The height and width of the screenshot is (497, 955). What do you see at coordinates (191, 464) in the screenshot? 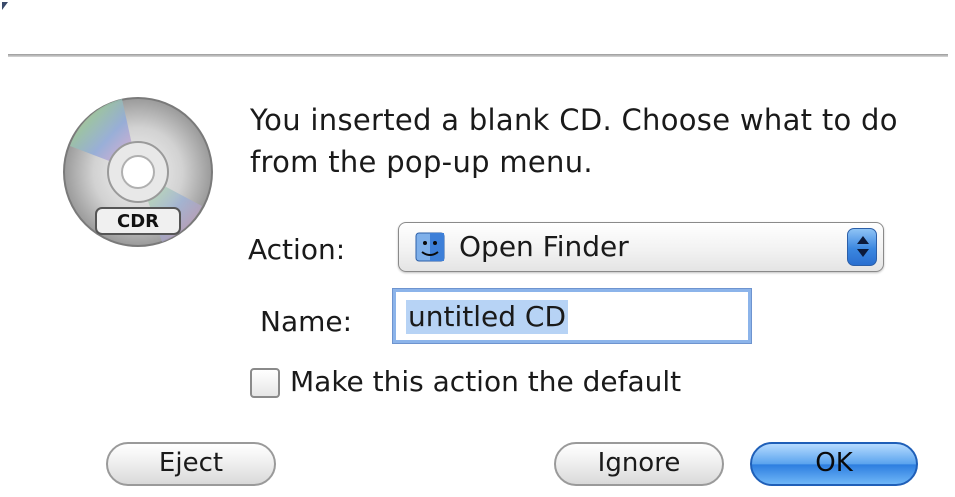
I see `eject-button: Eject` at bounding box center [191, 464].